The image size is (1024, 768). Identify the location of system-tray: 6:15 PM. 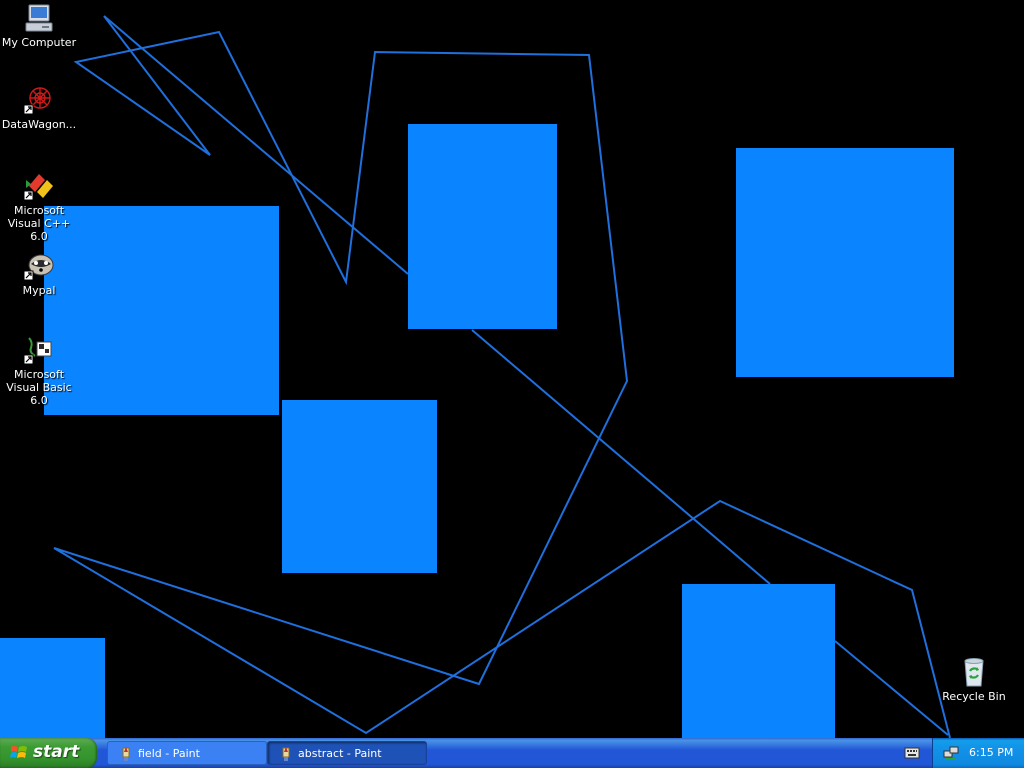
(978, 753).